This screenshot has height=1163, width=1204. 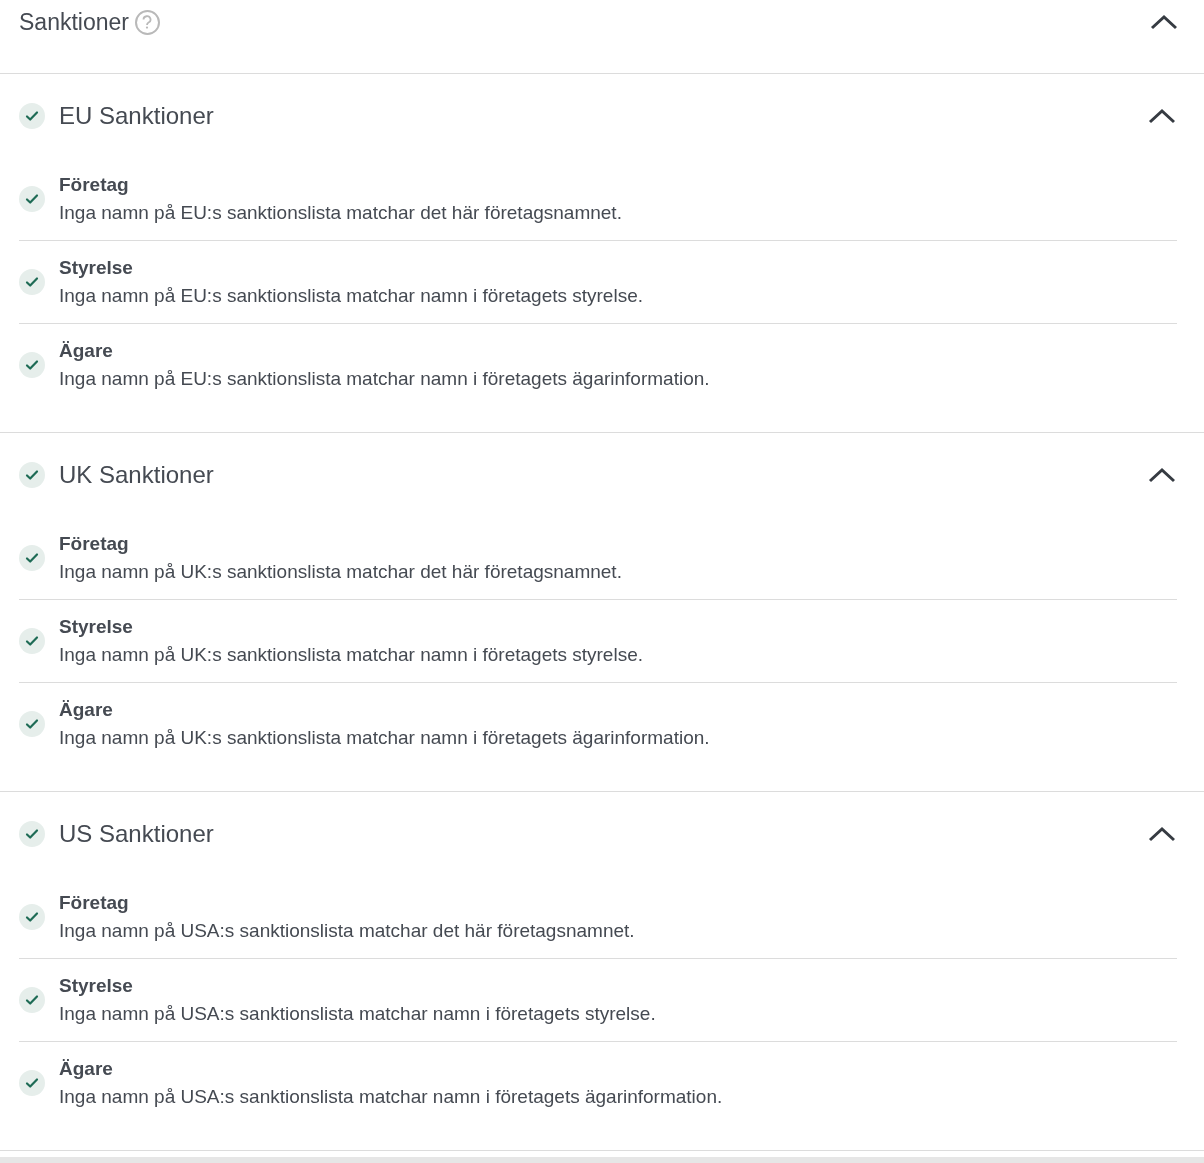 I want to click on check-description: Inga namn på UK:s sanktionslista matchar det här företagsnamnet., so click(x=340, y=572).